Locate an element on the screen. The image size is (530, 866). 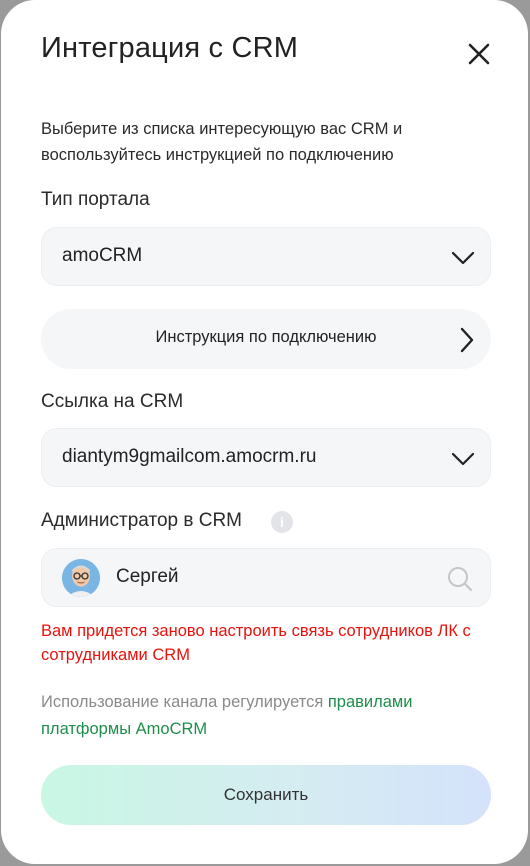
admin-label: Администратор в CRM is located at coordinates (142, 520).